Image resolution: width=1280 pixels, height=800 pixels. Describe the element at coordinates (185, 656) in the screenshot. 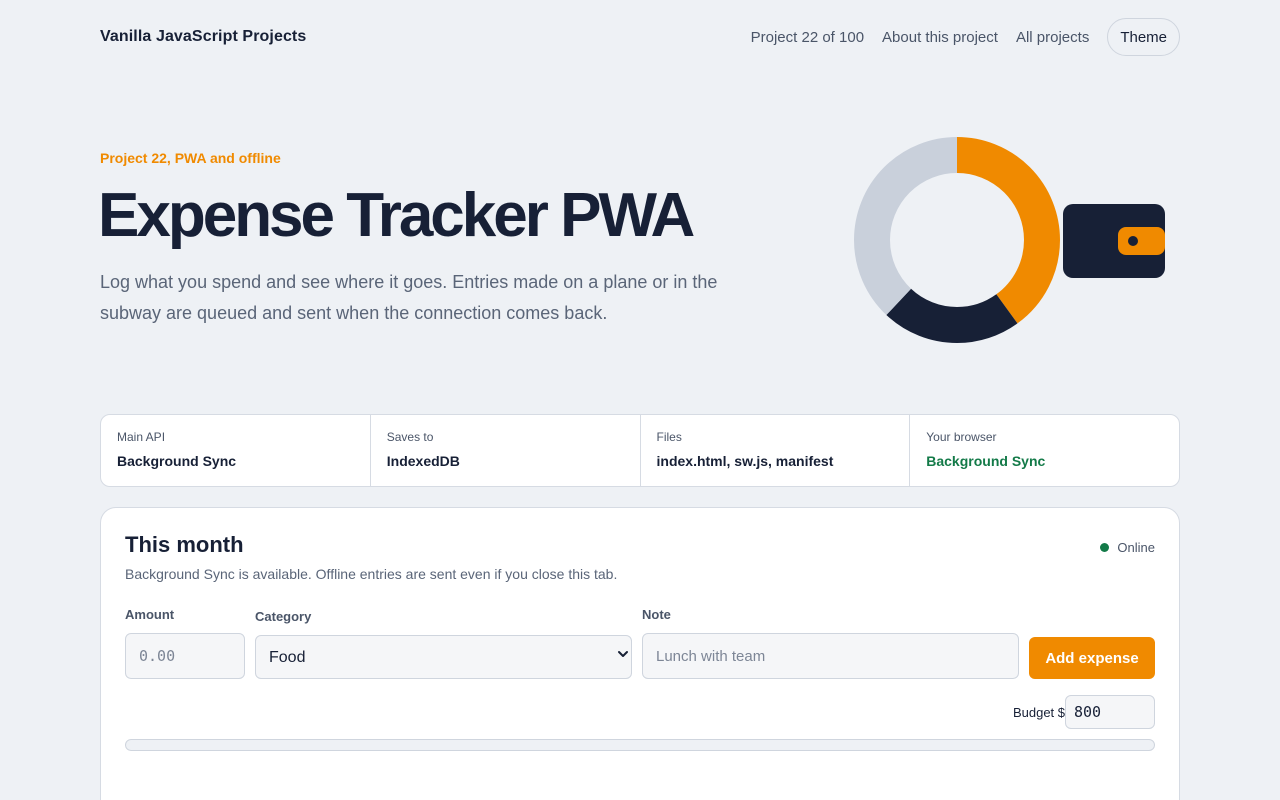

I see `amount-input` at that location.